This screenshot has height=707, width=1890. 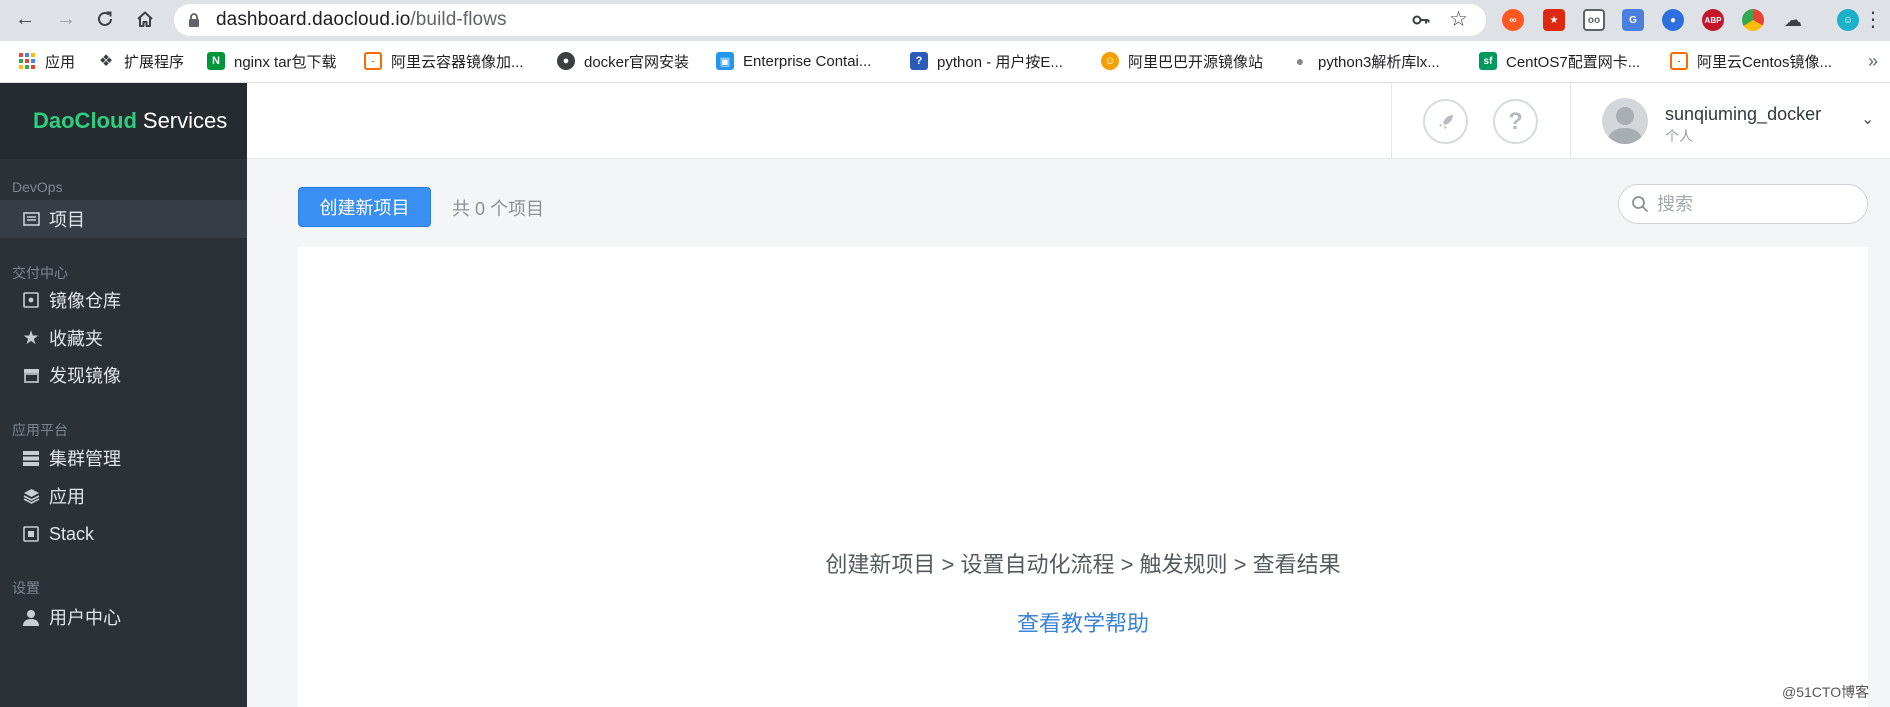 I want to click on stack-icon, so click(x=31, y=534).